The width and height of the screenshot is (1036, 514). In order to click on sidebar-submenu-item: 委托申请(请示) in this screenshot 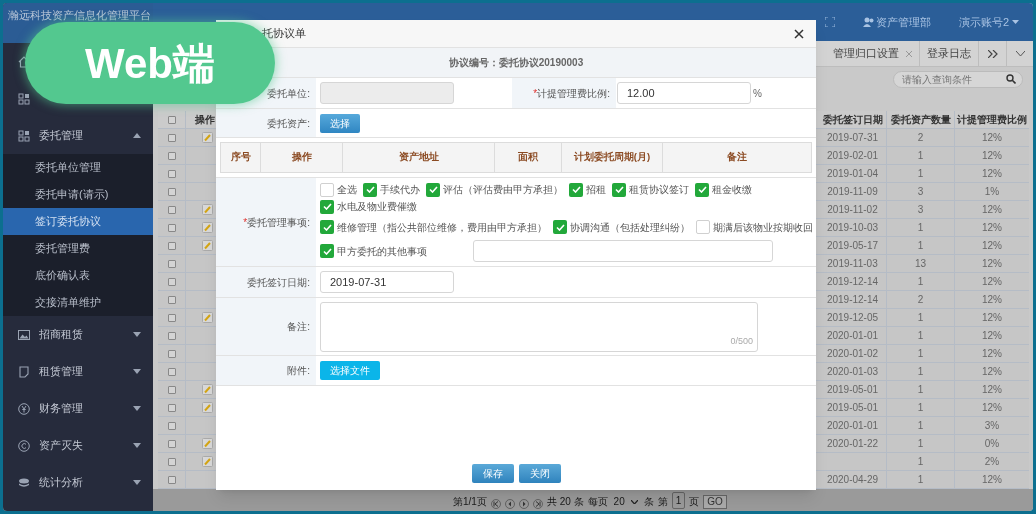, I will do `click(78, 194)`.